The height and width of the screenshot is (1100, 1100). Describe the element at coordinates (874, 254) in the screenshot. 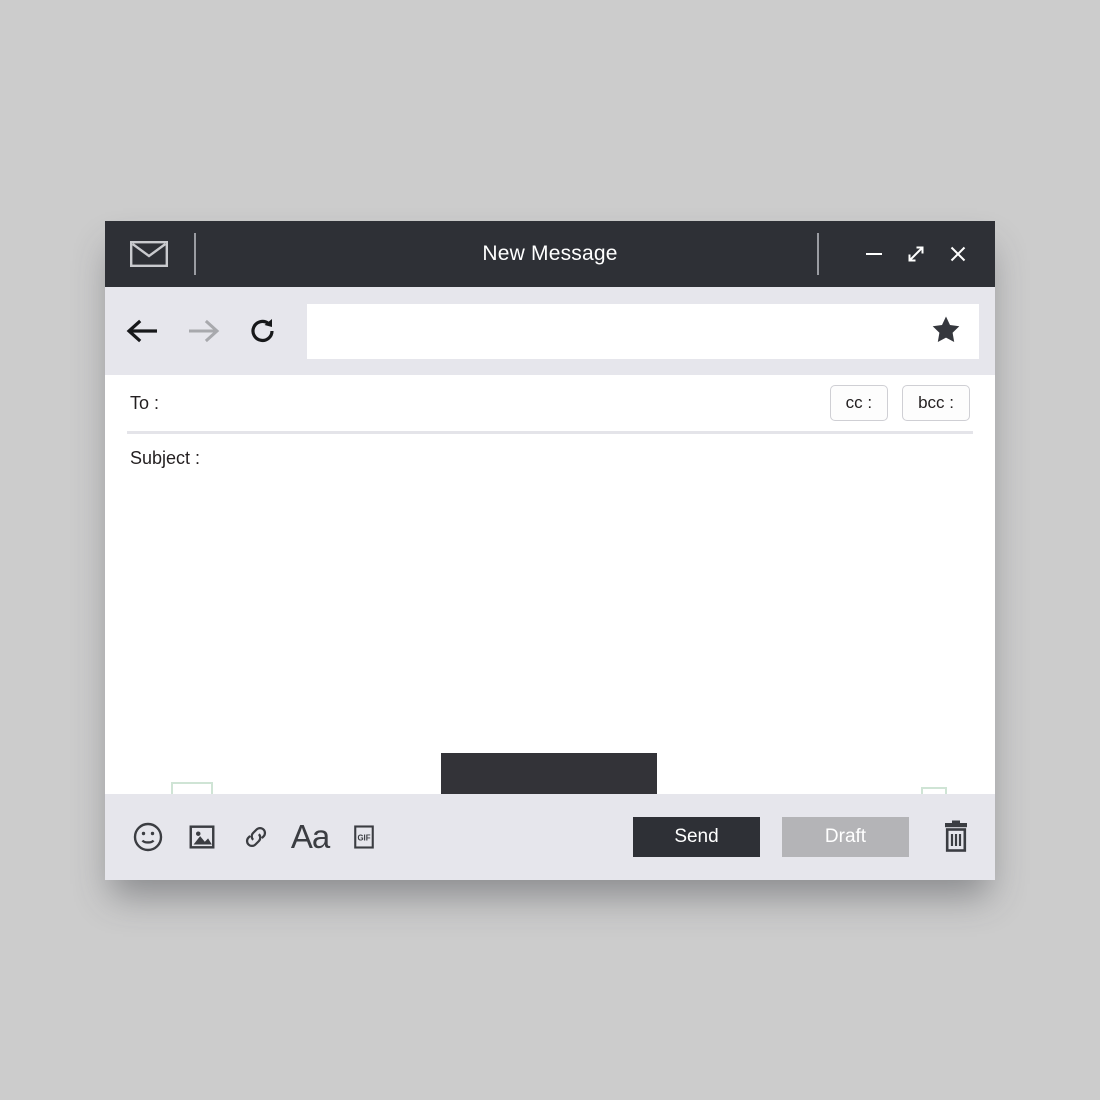

I see `minimize-icon` at that location.